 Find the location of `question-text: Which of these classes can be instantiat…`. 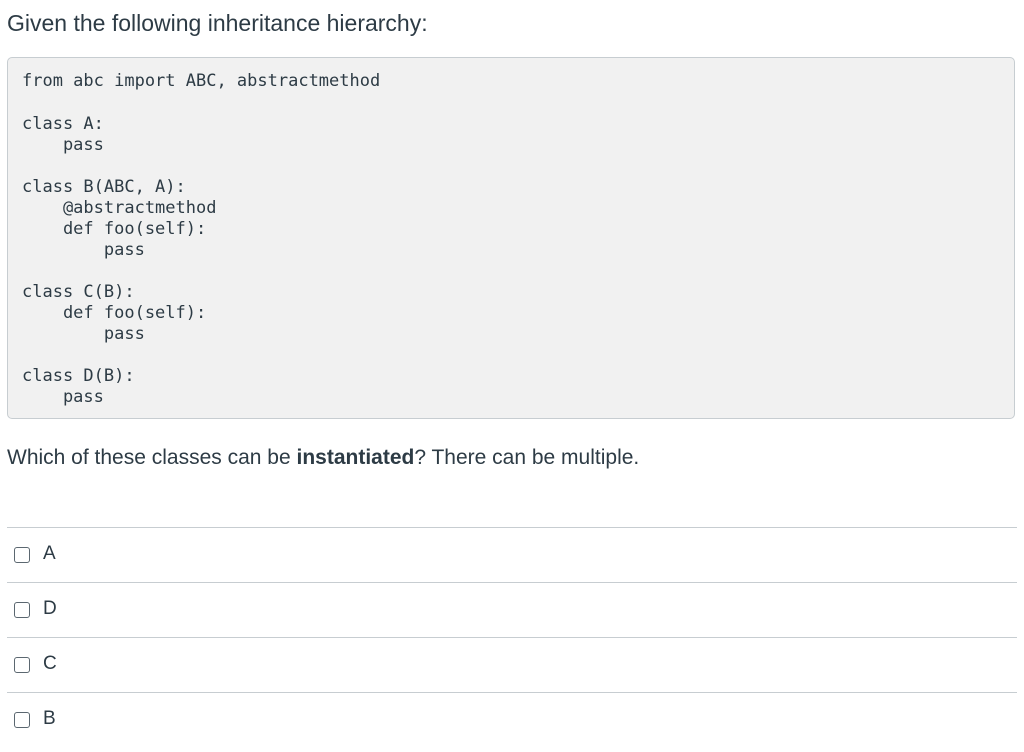

question-text: Which of these classes can be instantiat… is located at coordinates (323, 458).